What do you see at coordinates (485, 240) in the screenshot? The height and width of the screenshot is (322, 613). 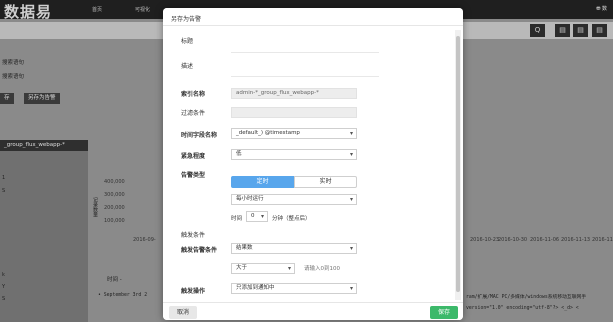 I see `x-tick: 2016-10-23` at bounding box center [485, 240].